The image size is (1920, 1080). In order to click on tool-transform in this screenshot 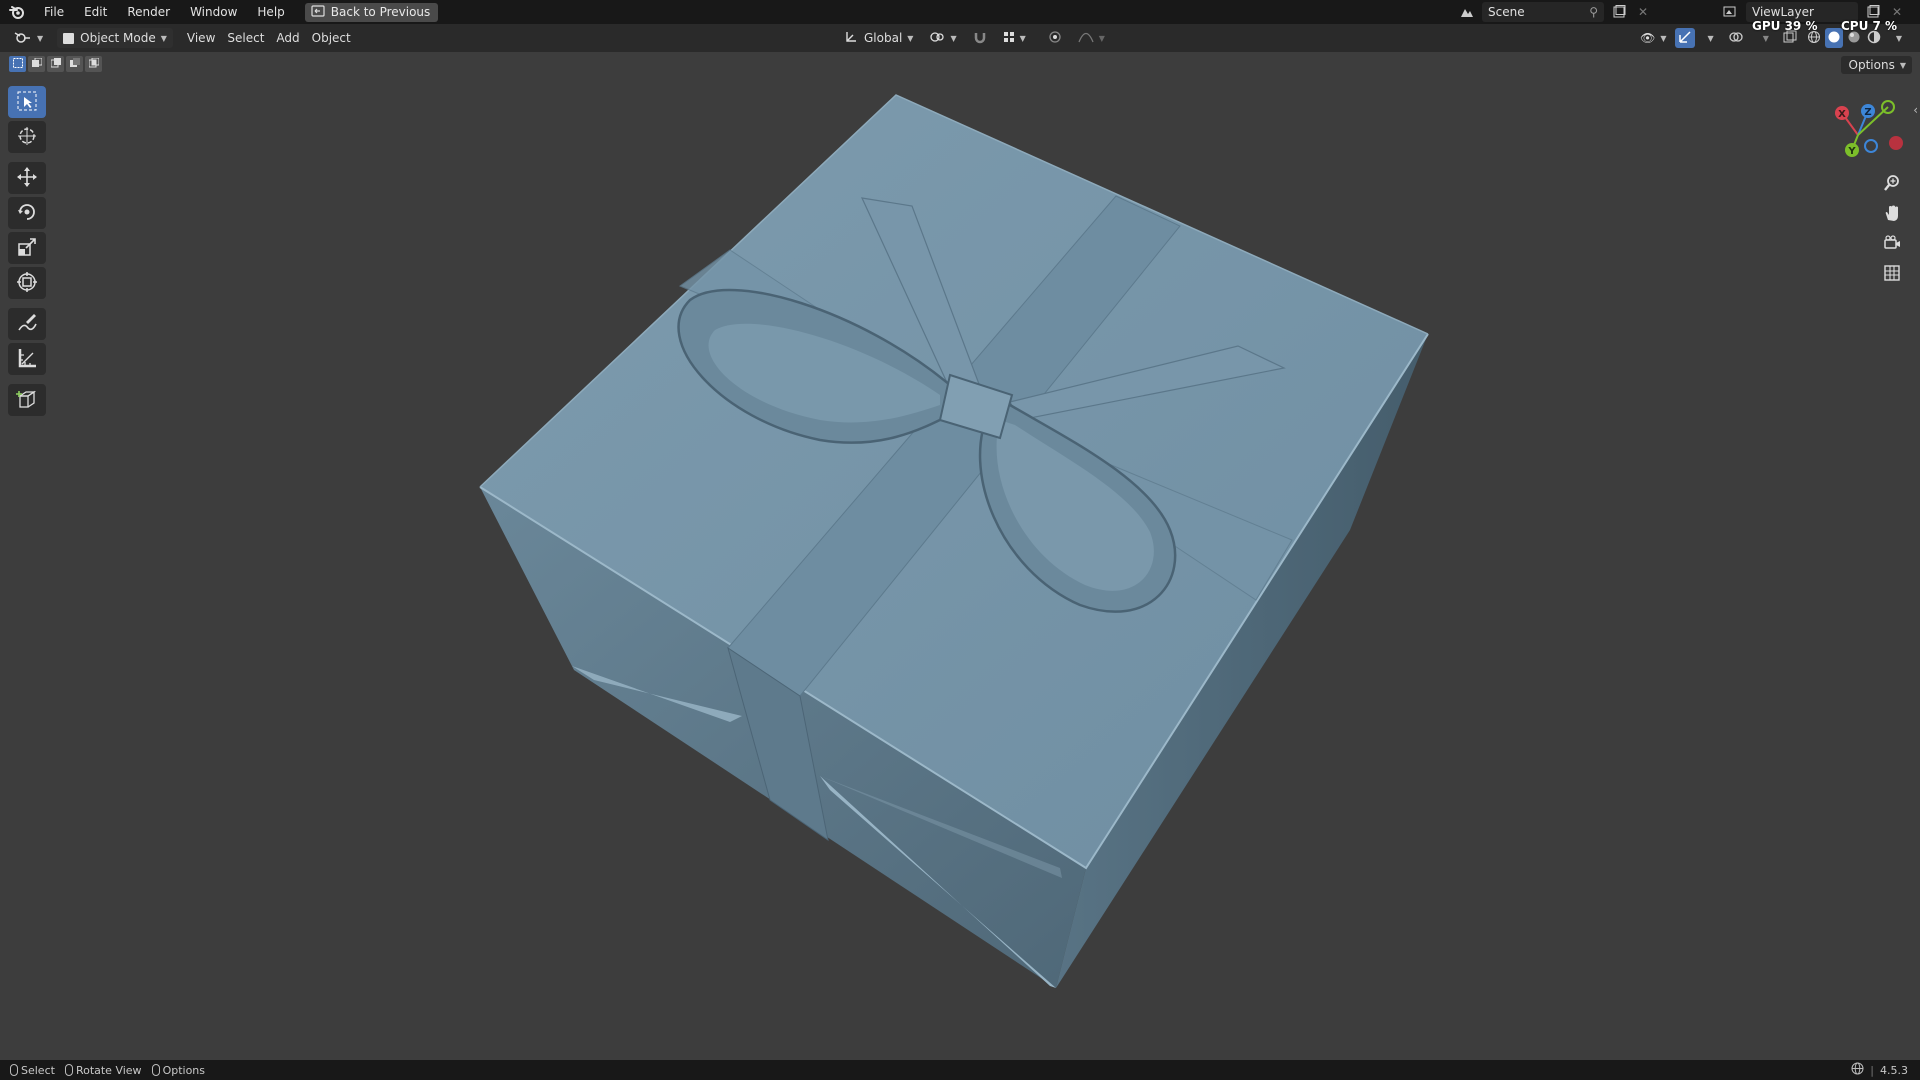, I will do `click(27, 283)`.